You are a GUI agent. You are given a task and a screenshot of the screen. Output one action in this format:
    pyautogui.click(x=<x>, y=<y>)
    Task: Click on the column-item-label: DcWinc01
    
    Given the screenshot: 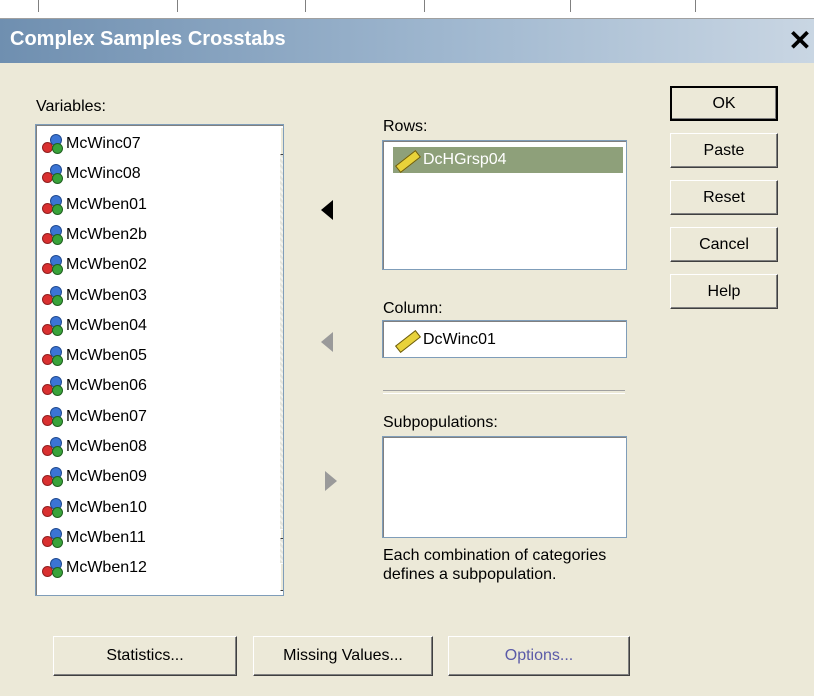 What is the action you would take?
    pyautogui.click(x=459, y=339)
    